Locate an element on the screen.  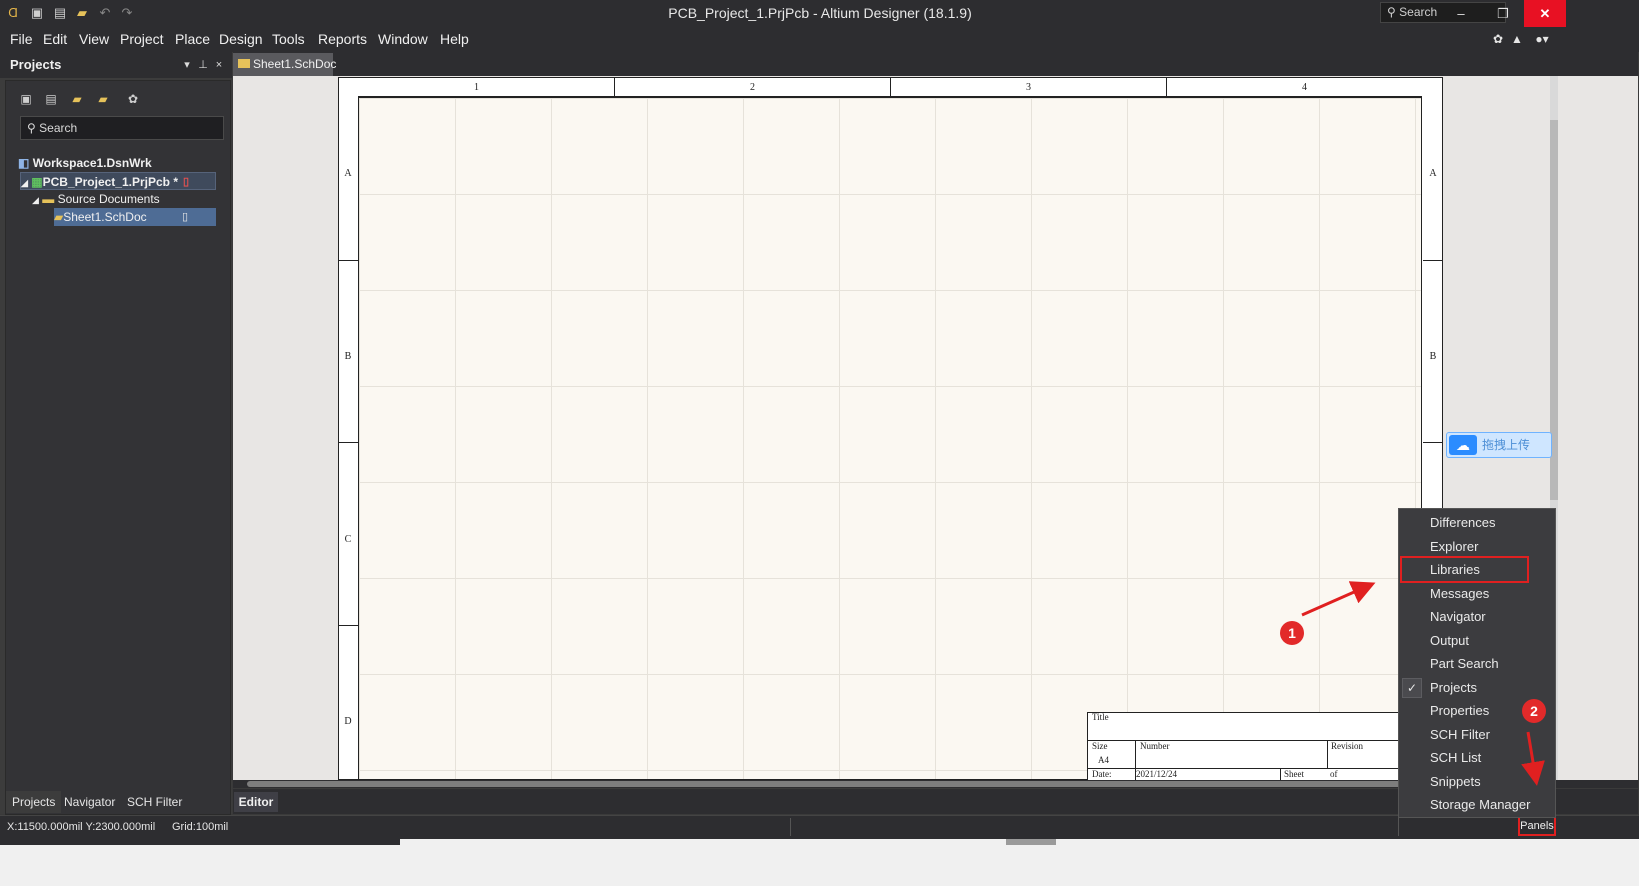
status-coordinates: X:11500.000mil Y:2300.000mil is located at coordinates (81, 827).